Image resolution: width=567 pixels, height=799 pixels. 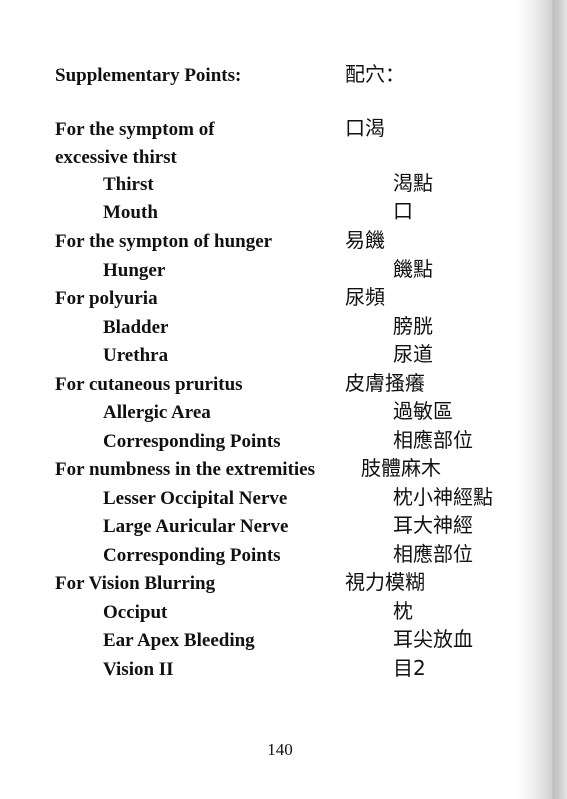 I want to click on point-chinese: 枕, so click(x=403, y=611).